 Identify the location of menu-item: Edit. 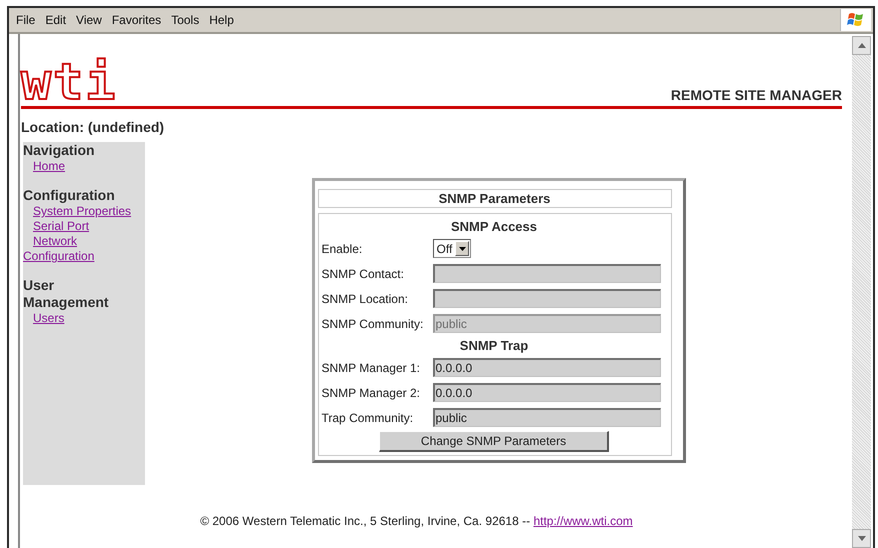
(56, 20).